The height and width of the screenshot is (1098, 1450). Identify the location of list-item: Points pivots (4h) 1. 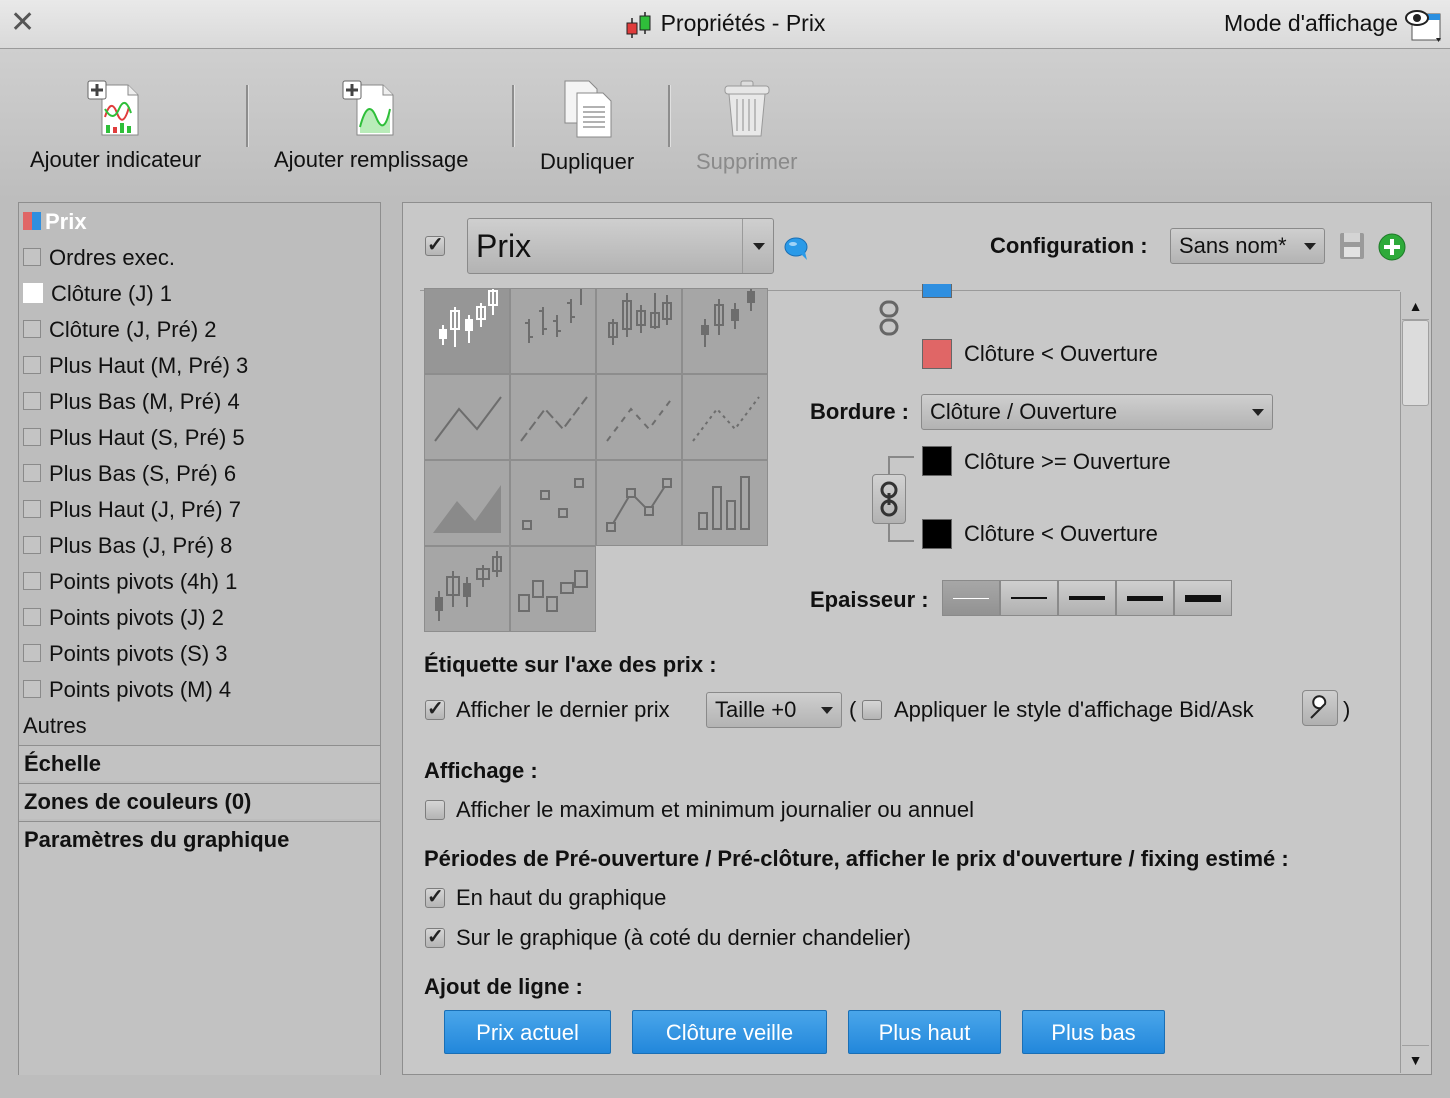
(130, 582).